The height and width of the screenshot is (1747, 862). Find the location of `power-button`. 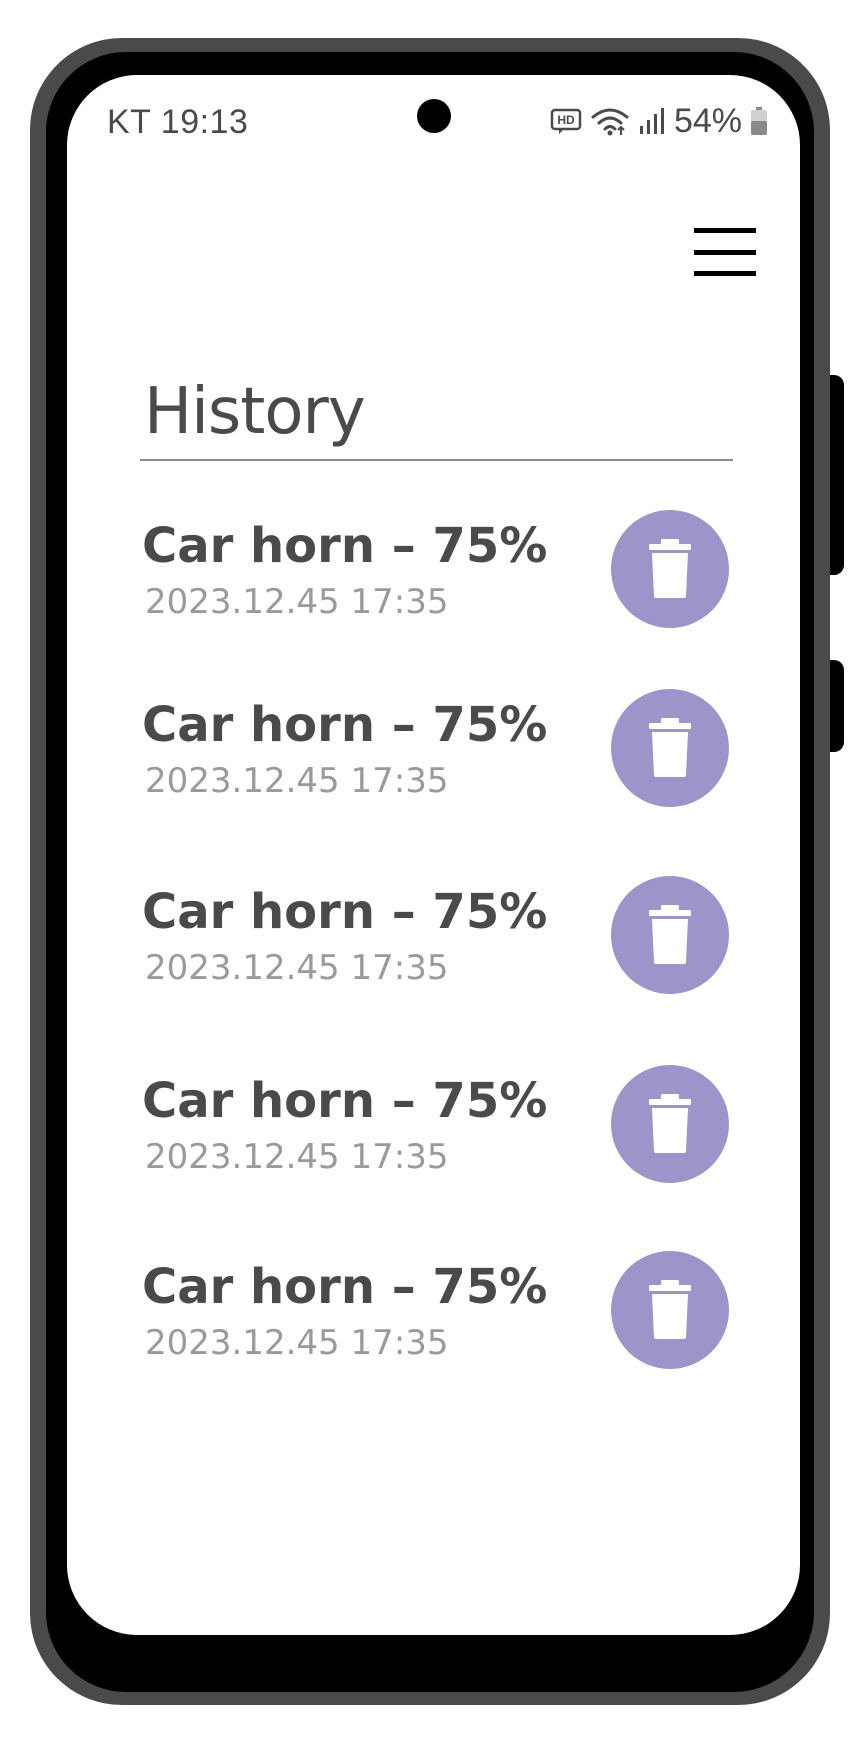

power-button is located at coordinates (837, 475).